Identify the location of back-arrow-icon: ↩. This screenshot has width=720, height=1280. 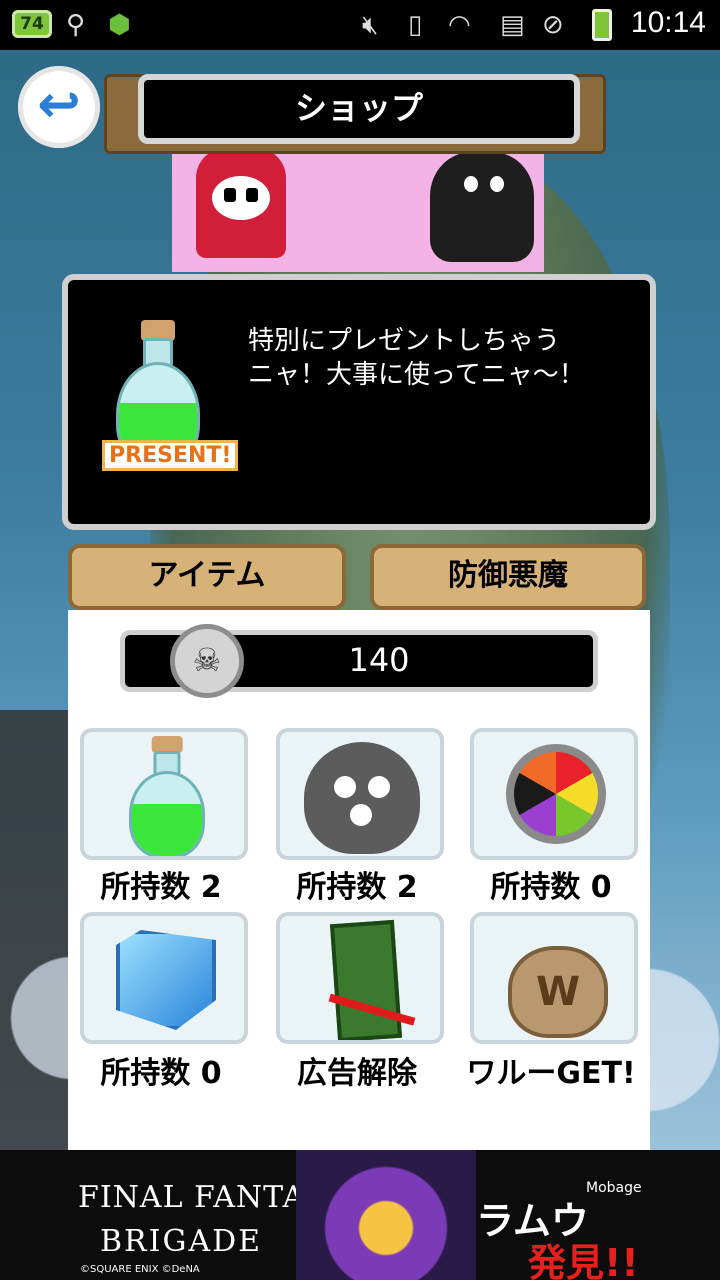
(59, 105).